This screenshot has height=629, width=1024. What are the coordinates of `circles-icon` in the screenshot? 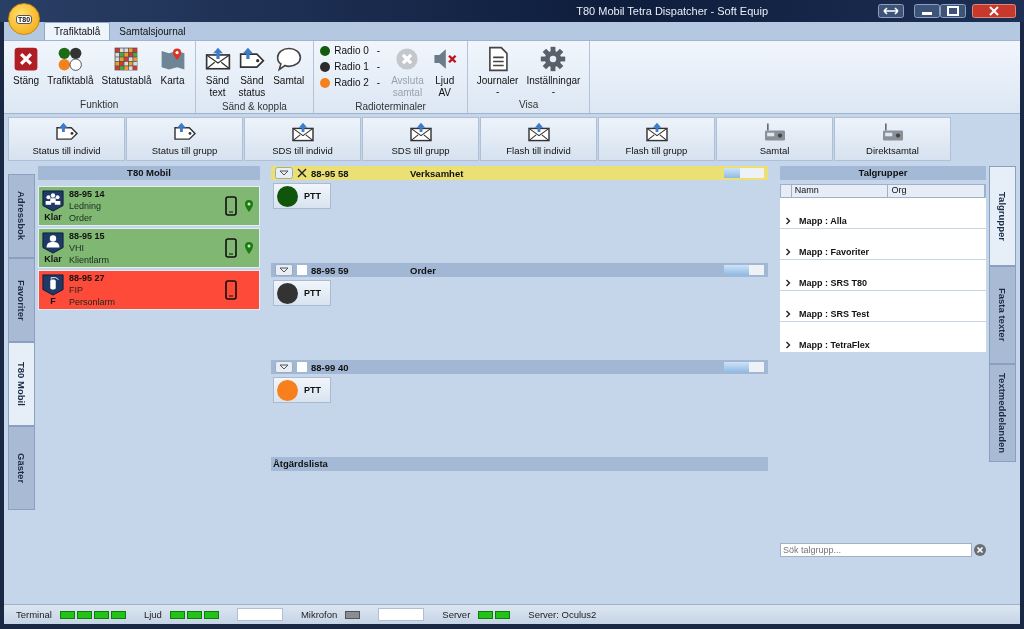 It's located at (70, 59).